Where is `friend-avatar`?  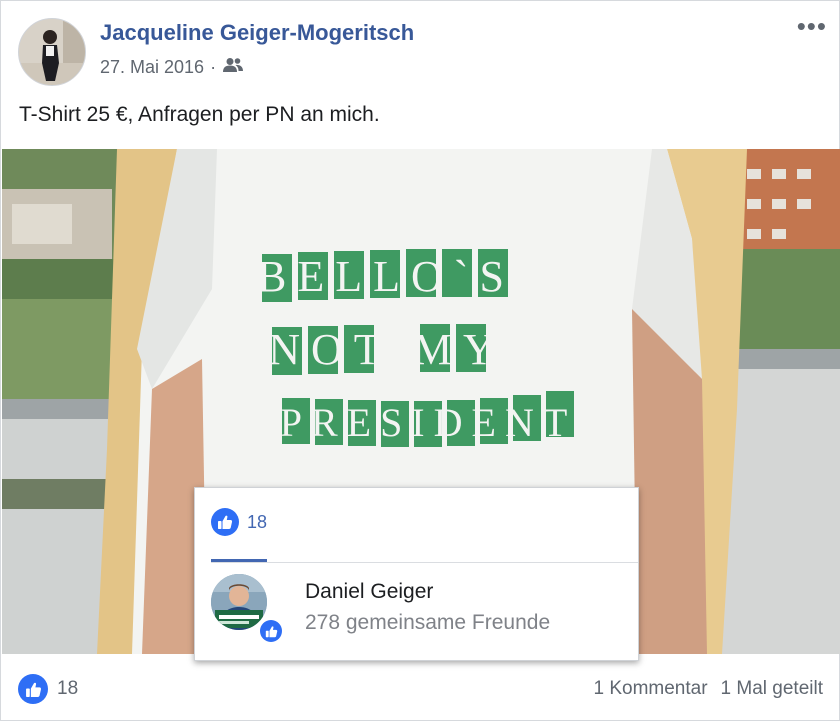
friend-avatar is located at coordinates (239, 602).